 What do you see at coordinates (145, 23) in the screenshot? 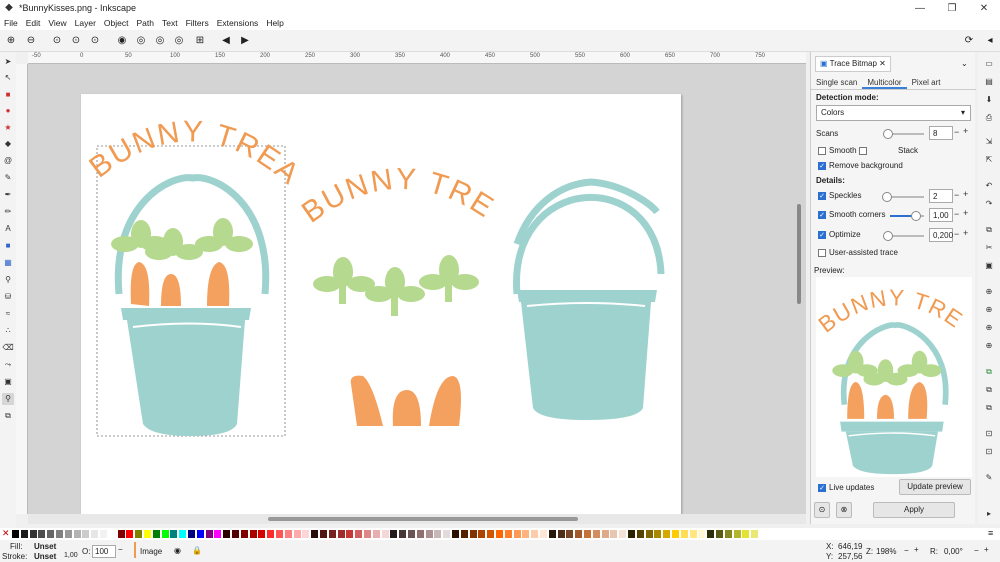
I see `menu-path: Path` at bounding box center [145, 23].